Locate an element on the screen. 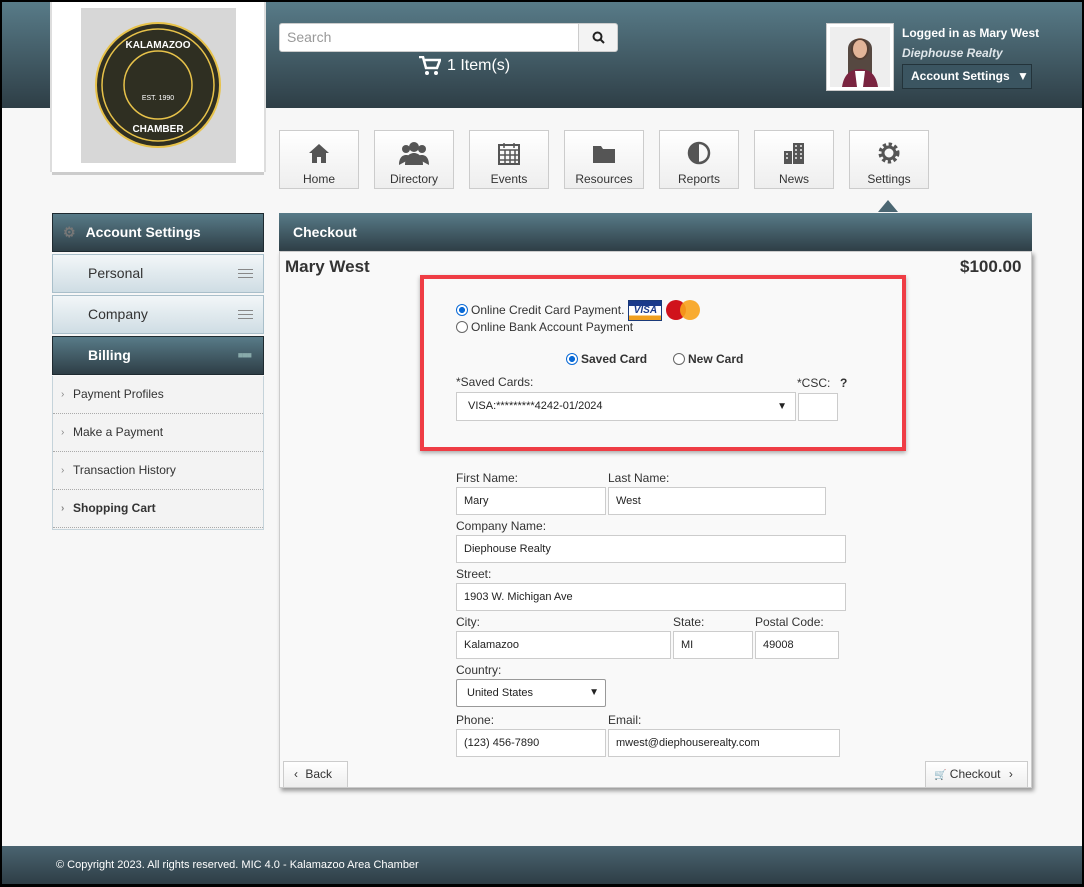 The height and width of the screenshot is (887, 1084). saved-cards-label: *Saved Cards: is located at coordinates (495, 382).